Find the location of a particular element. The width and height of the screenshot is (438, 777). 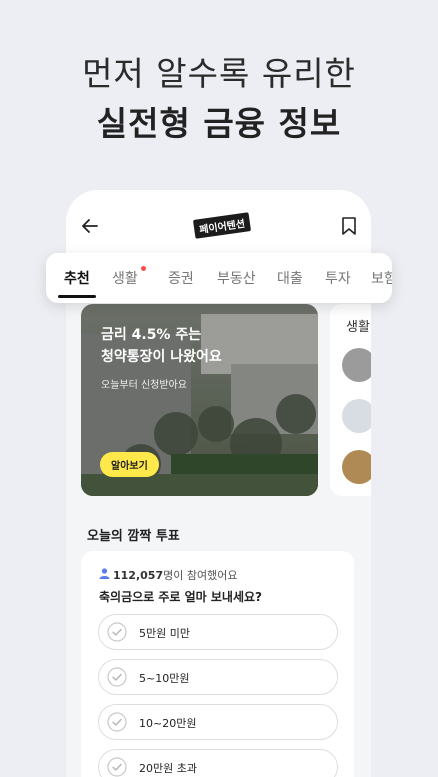

feature-card: 금리 4.5% 주는 청약통장이 나왔어요 오늘부터 신청받아요 알아보기 is located at coordinates (199, 400).